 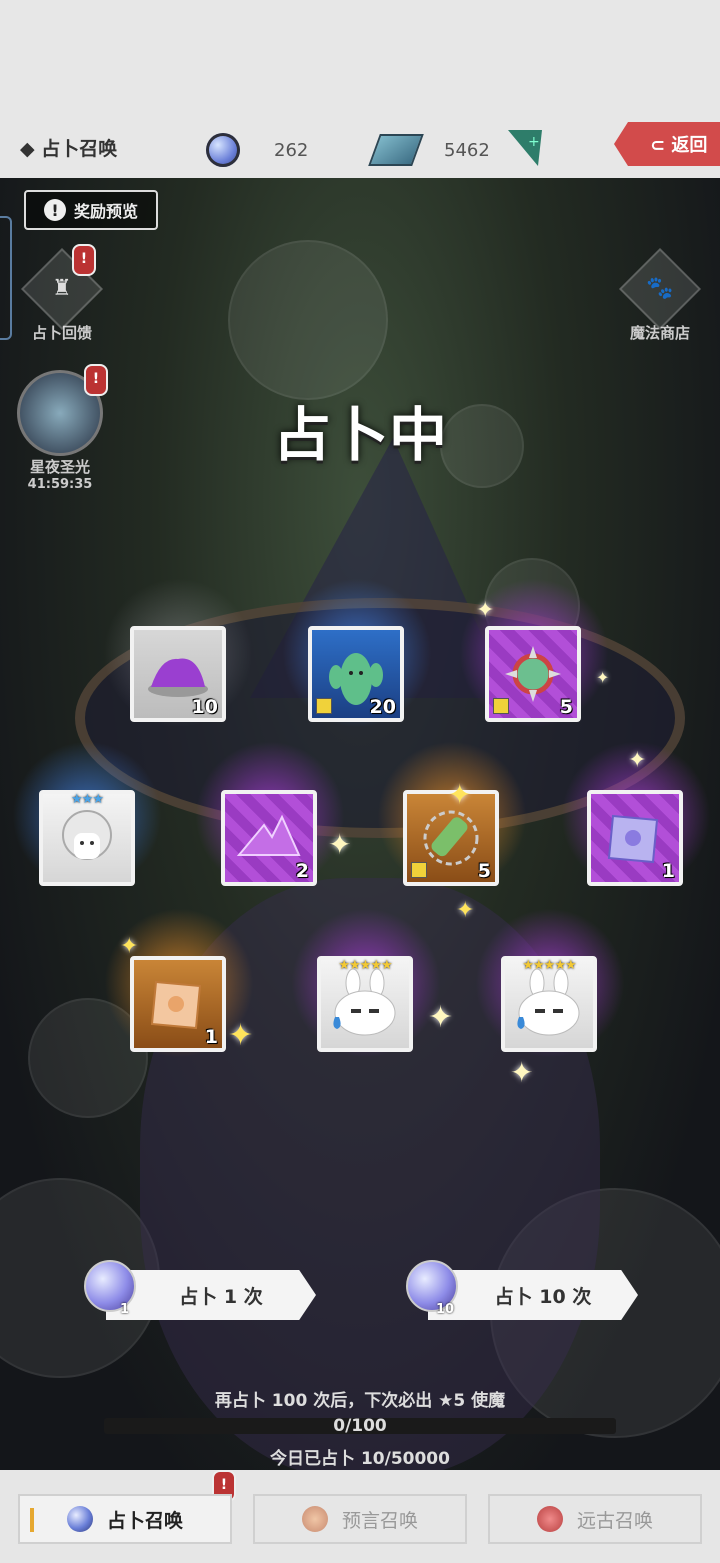 I want to click on add-gem-icon: +, so click(x=525, y=148).